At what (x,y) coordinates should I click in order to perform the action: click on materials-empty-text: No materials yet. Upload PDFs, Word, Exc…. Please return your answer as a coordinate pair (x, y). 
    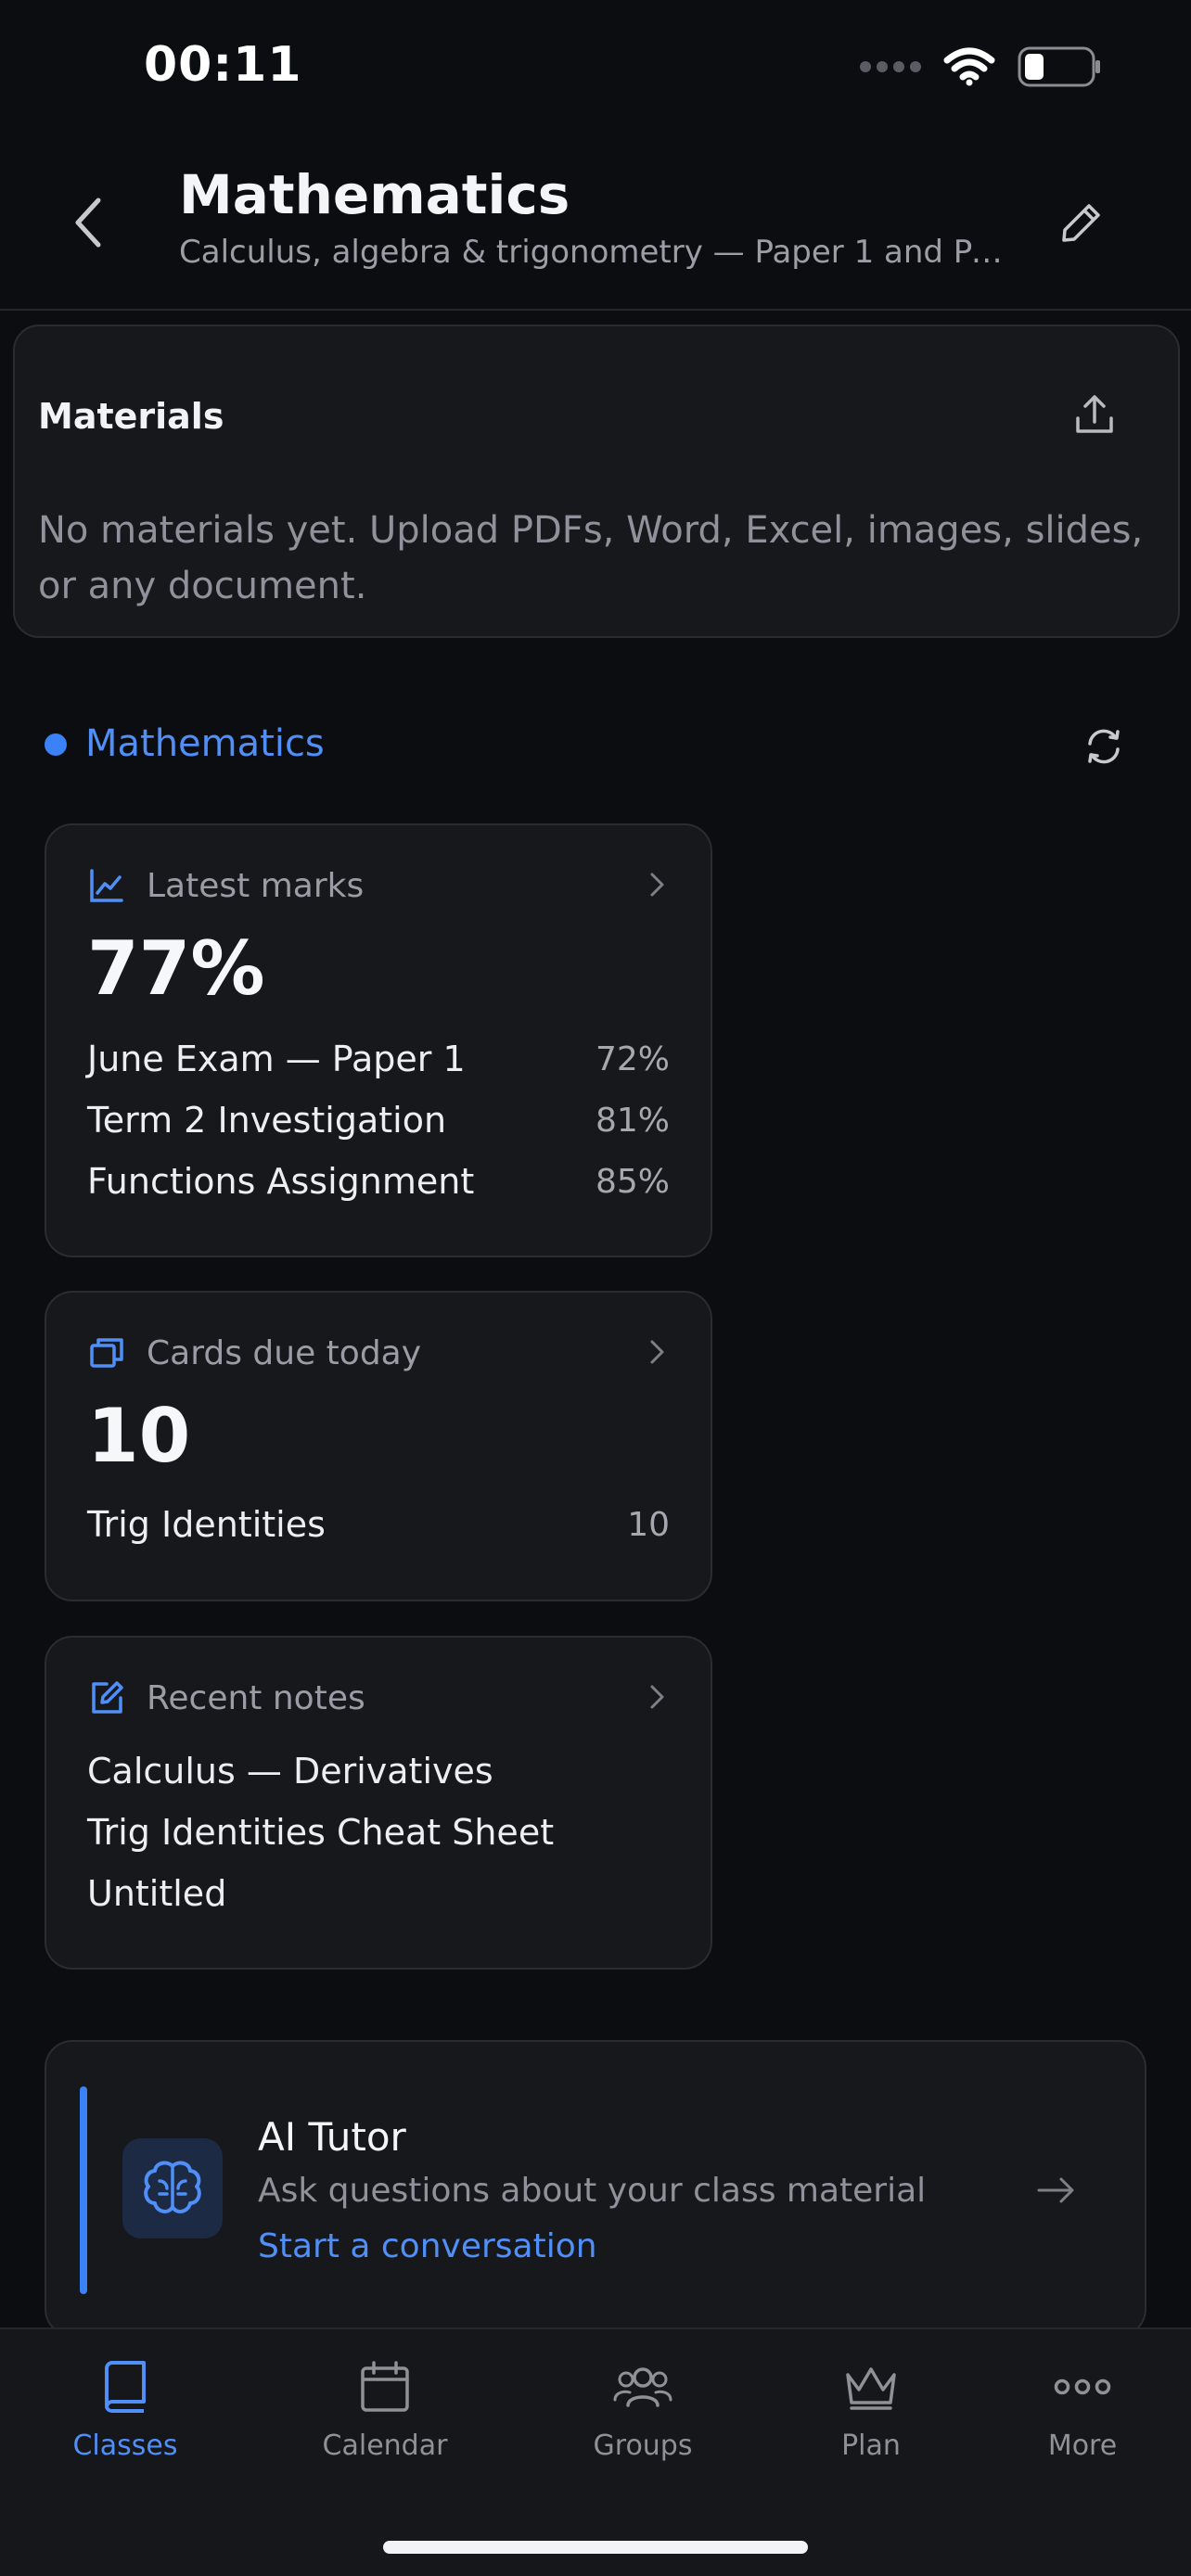
    Looking at the image, I should click on (591, 558).